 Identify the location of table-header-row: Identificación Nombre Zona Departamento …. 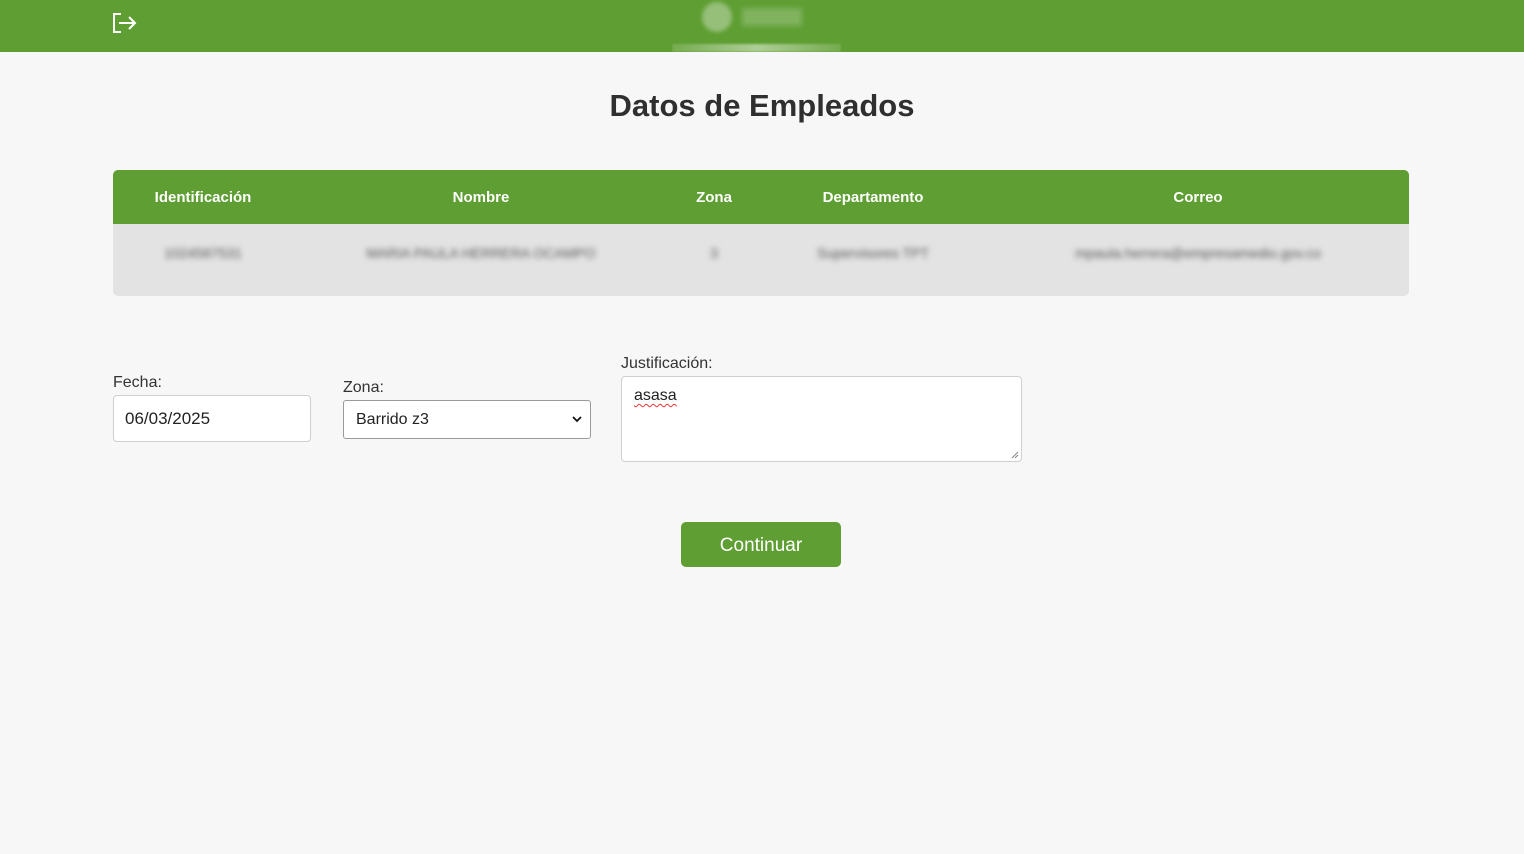
(761, 197).